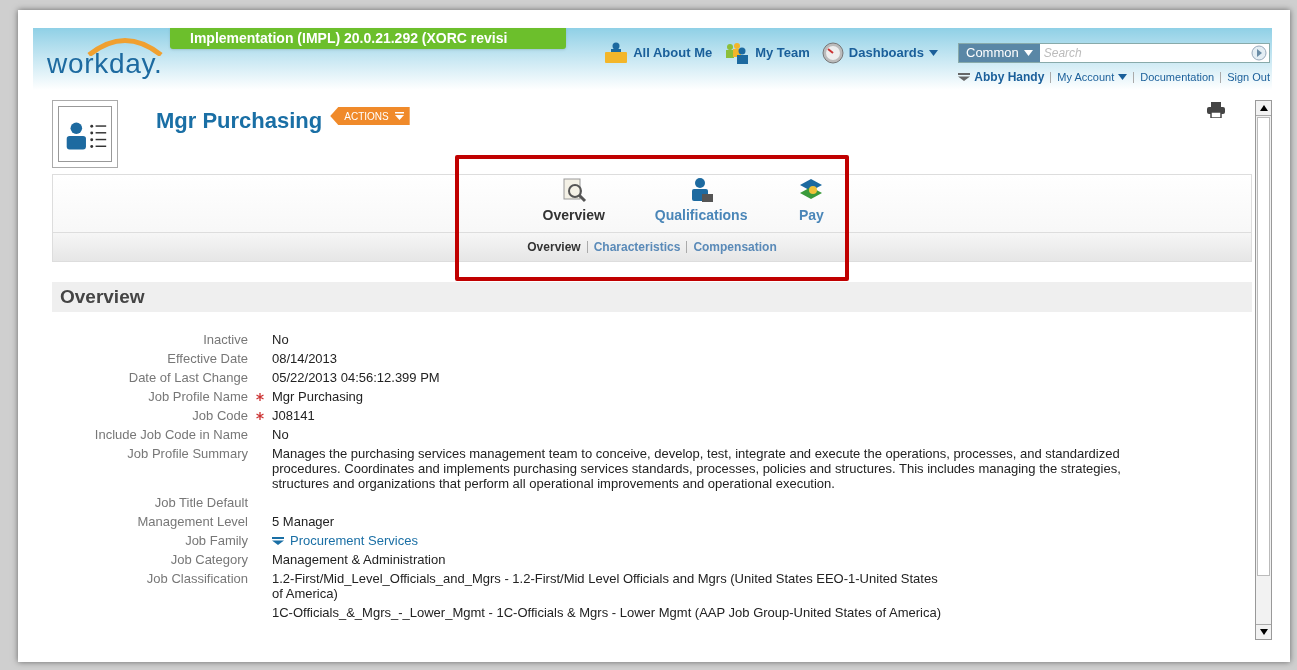 The height and width of the screenshot is (670, 1297). What do you see at coordinates (187, 454) in the screenshot?
I see `field-label: Job Profile Summary` at bounding box center [187, 454].